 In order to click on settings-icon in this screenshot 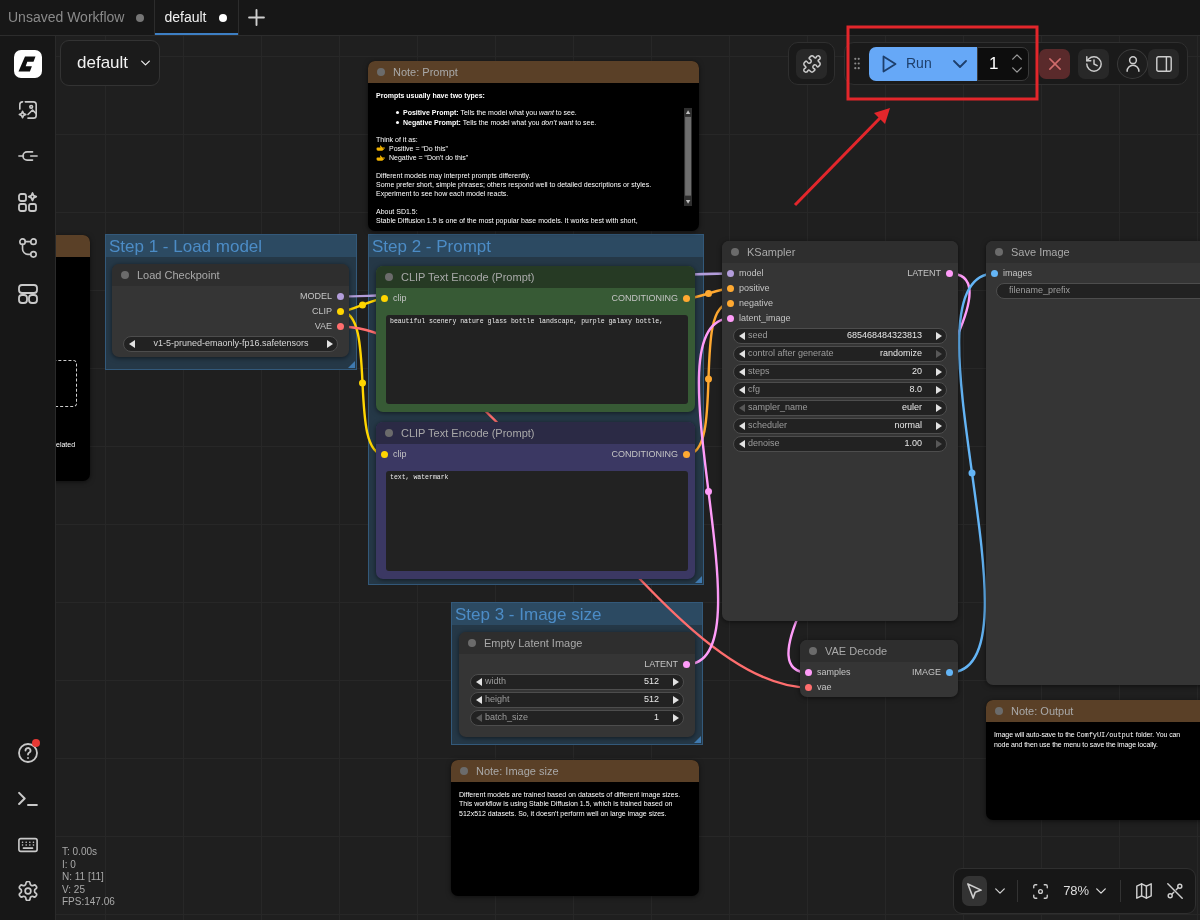, I will do `click(27, 891)`.